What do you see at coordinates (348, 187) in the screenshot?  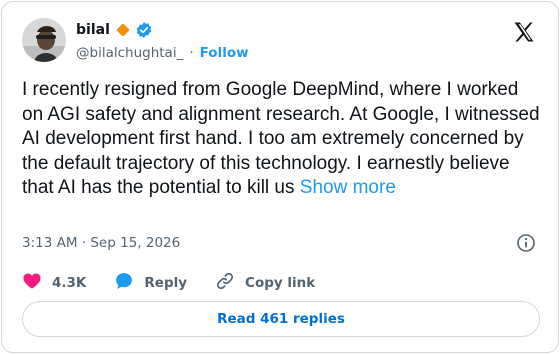 I see `show-more-link: Show more` at bounding box center [348, 187].